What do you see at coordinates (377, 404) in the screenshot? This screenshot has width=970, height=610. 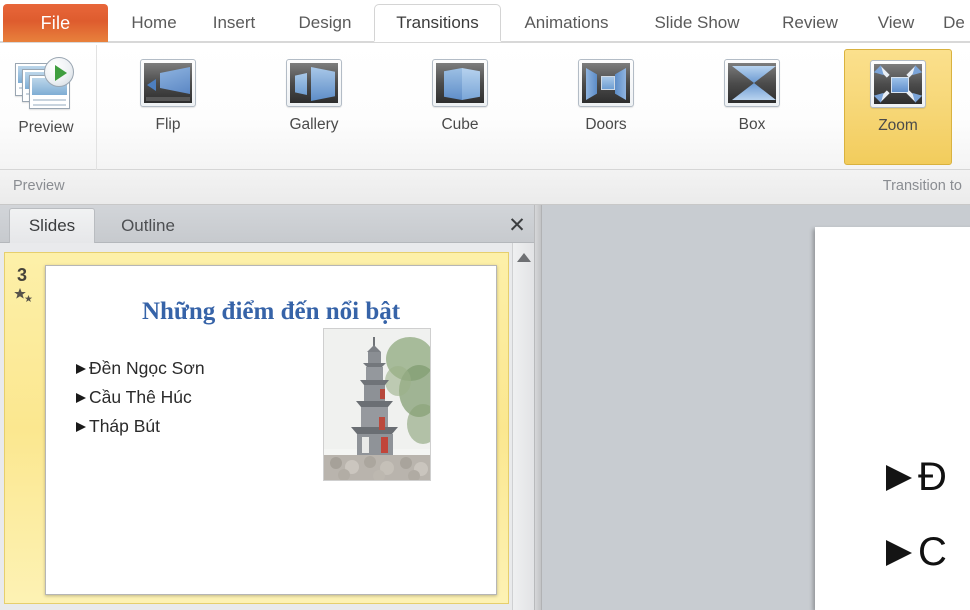 I see `pagoda-photo` at bounding box center [377, 404].